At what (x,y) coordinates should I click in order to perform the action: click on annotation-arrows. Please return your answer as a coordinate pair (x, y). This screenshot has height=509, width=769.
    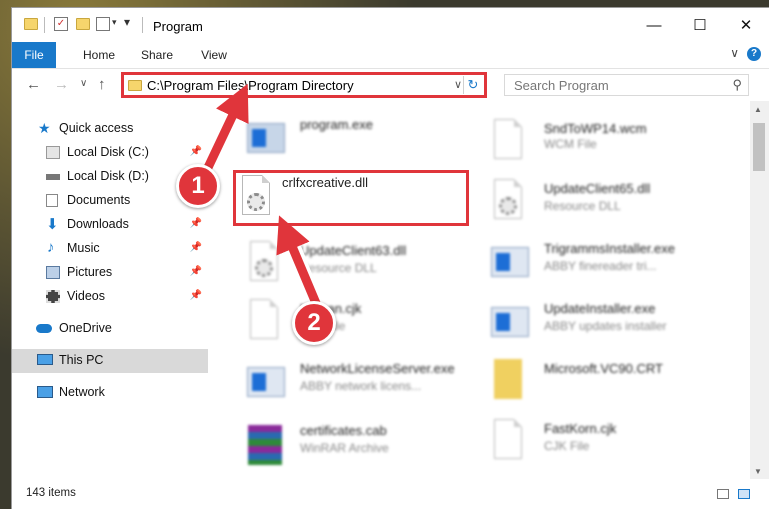
    Looking at the image, I should click on (261, 199).